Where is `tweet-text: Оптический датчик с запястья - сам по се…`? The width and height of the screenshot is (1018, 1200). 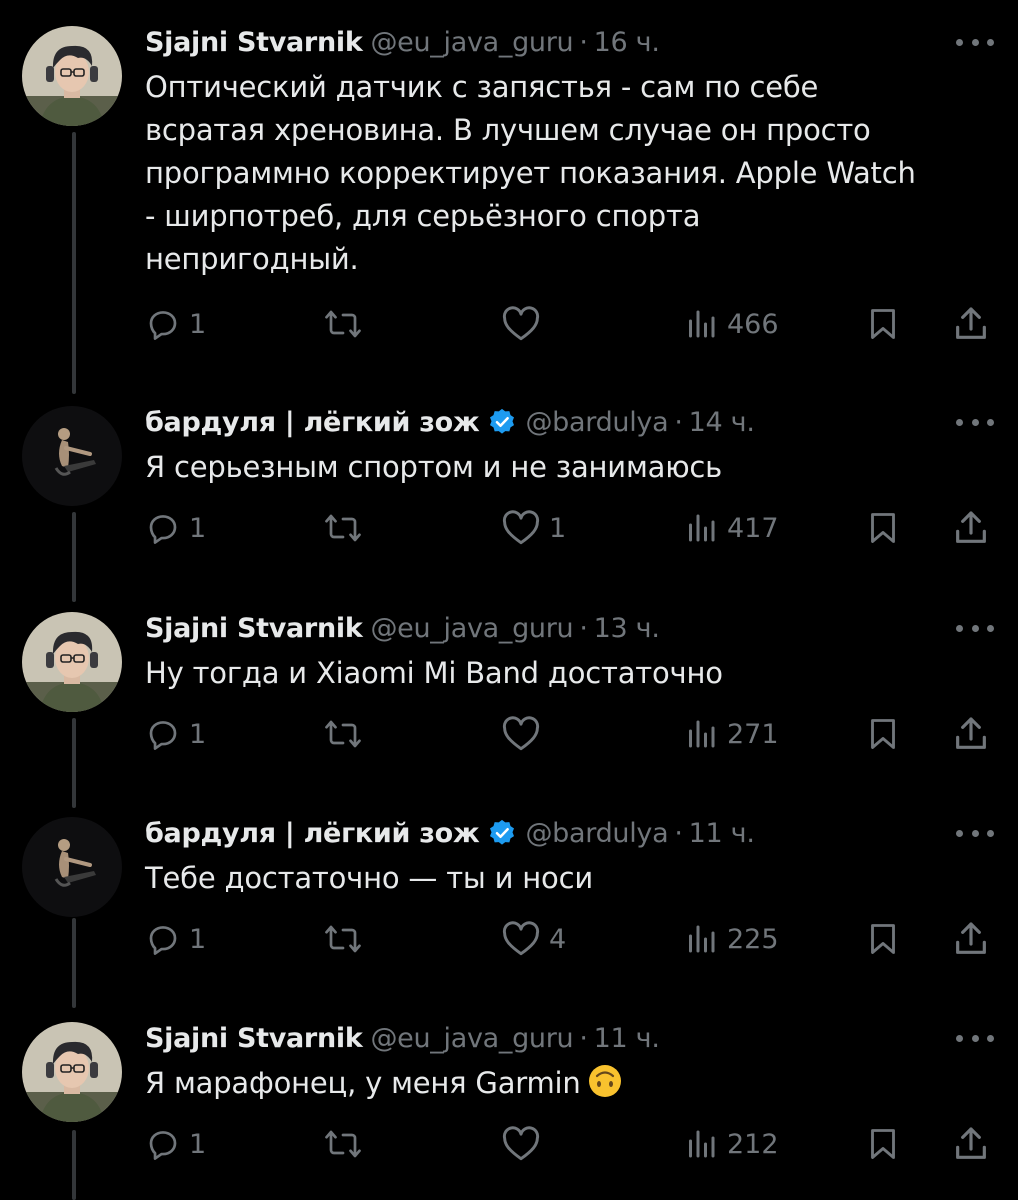
tweet-text: Оптический датчик с запястья - сам по се… is located at coordinates (530, 173).